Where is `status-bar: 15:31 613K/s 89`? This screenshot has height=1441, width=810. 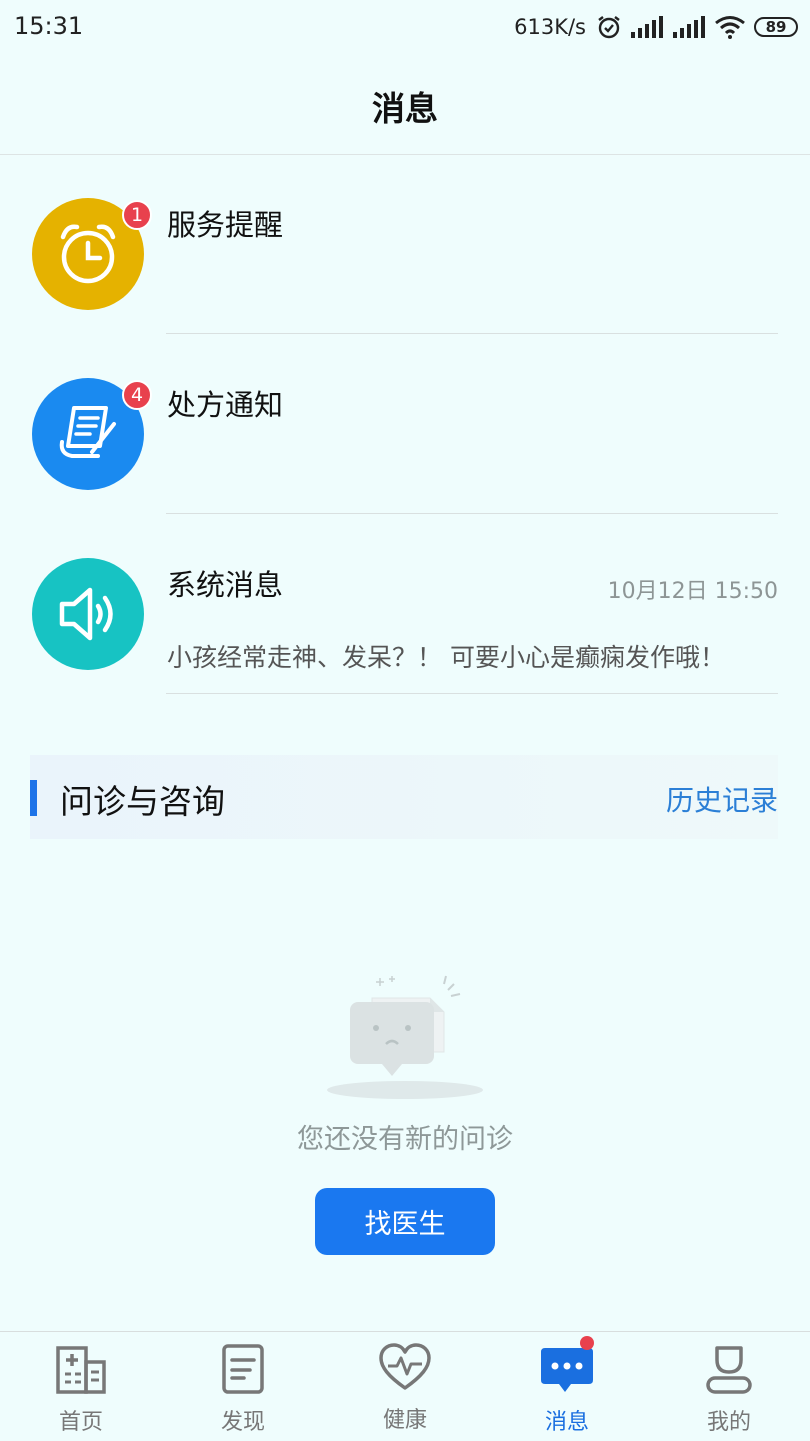 status-bar: 15:31 613K/s 89 is located at coordinates (405, 27).